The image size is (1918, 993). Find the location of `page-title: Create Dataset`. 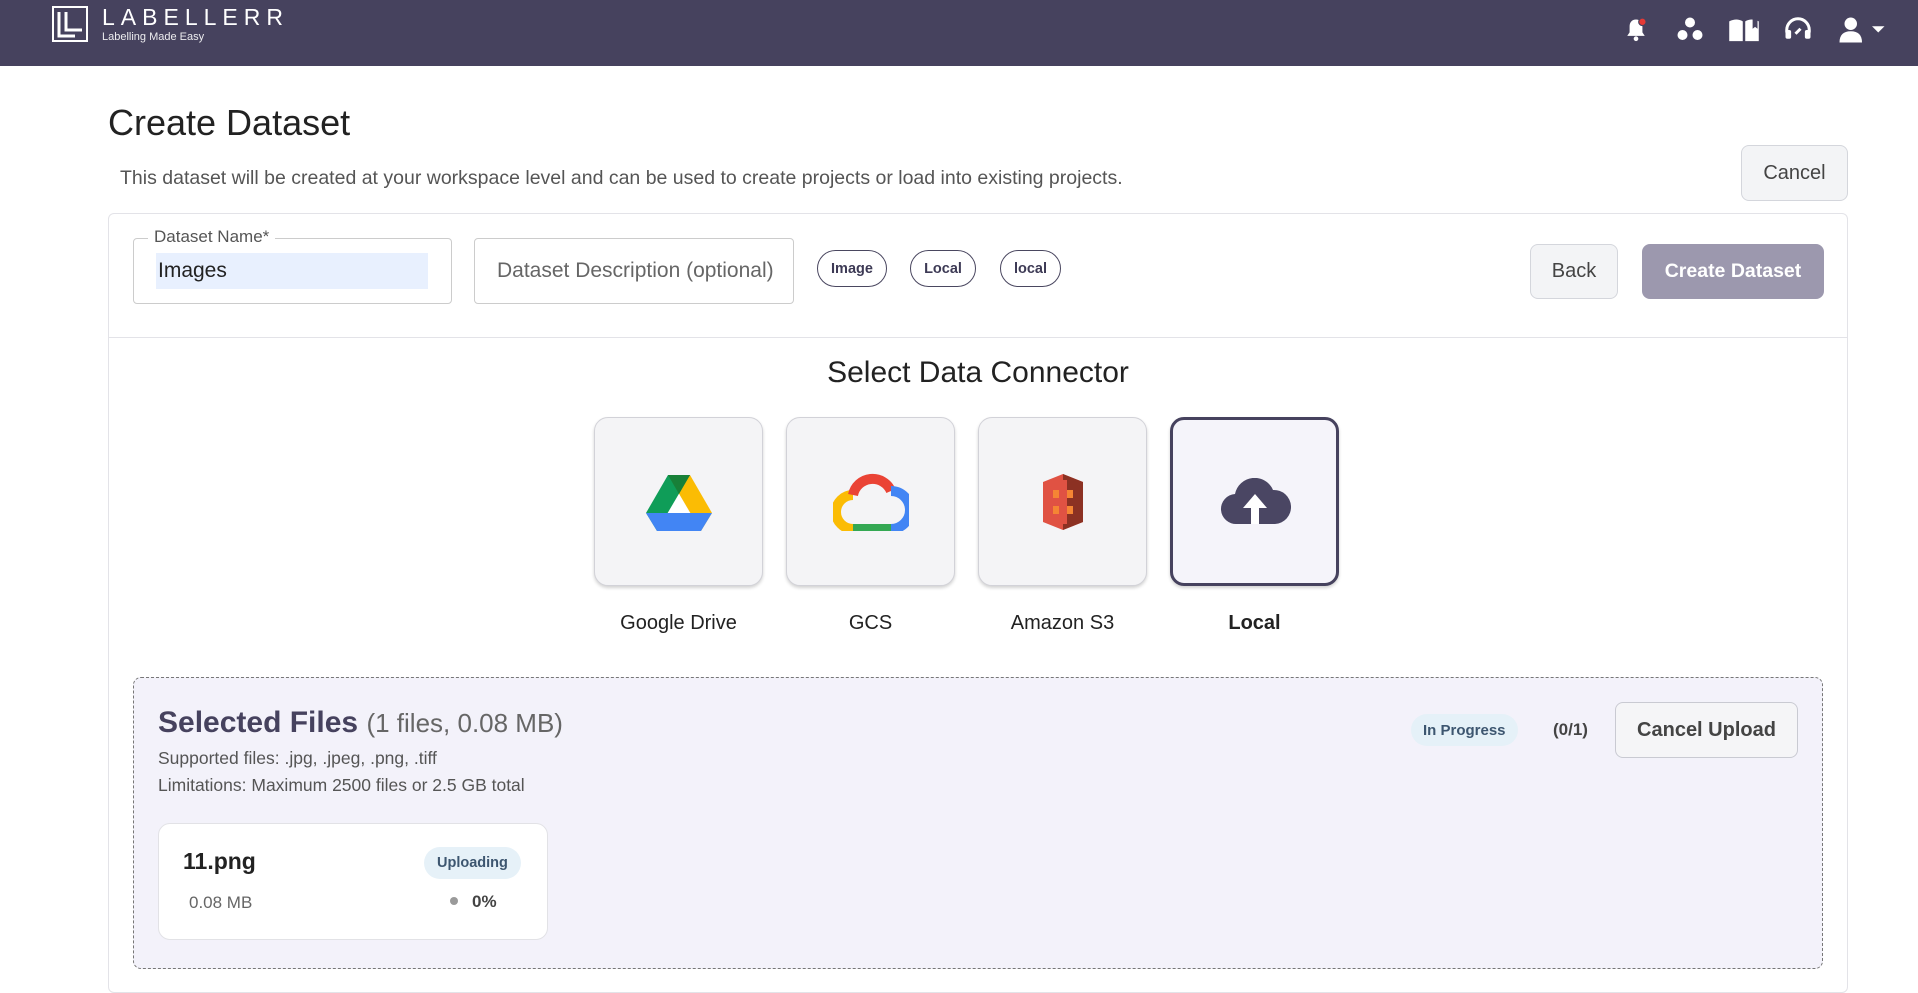

page-title: Create Dataset is located at coordinates (229, 122).